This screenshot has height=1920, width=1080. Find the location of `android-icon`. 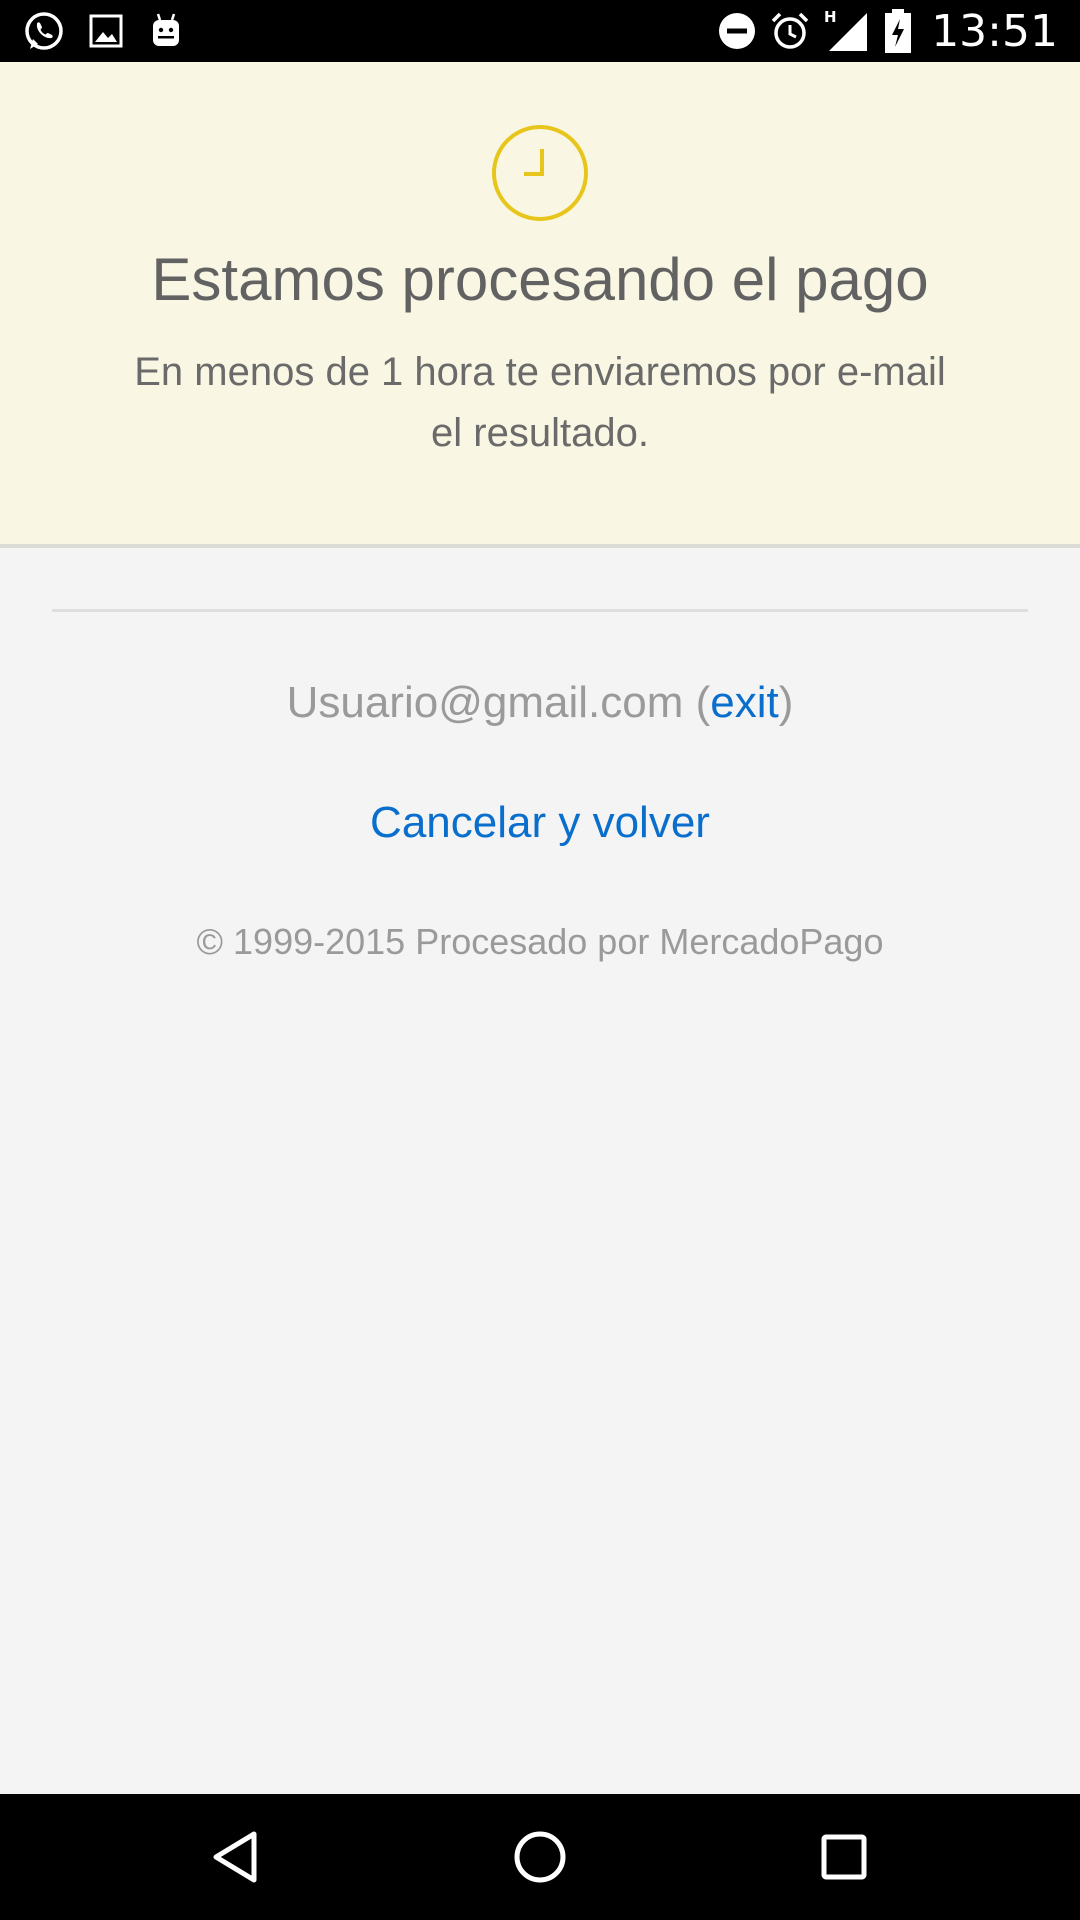

android-icon is located at coordinates (166, 31).